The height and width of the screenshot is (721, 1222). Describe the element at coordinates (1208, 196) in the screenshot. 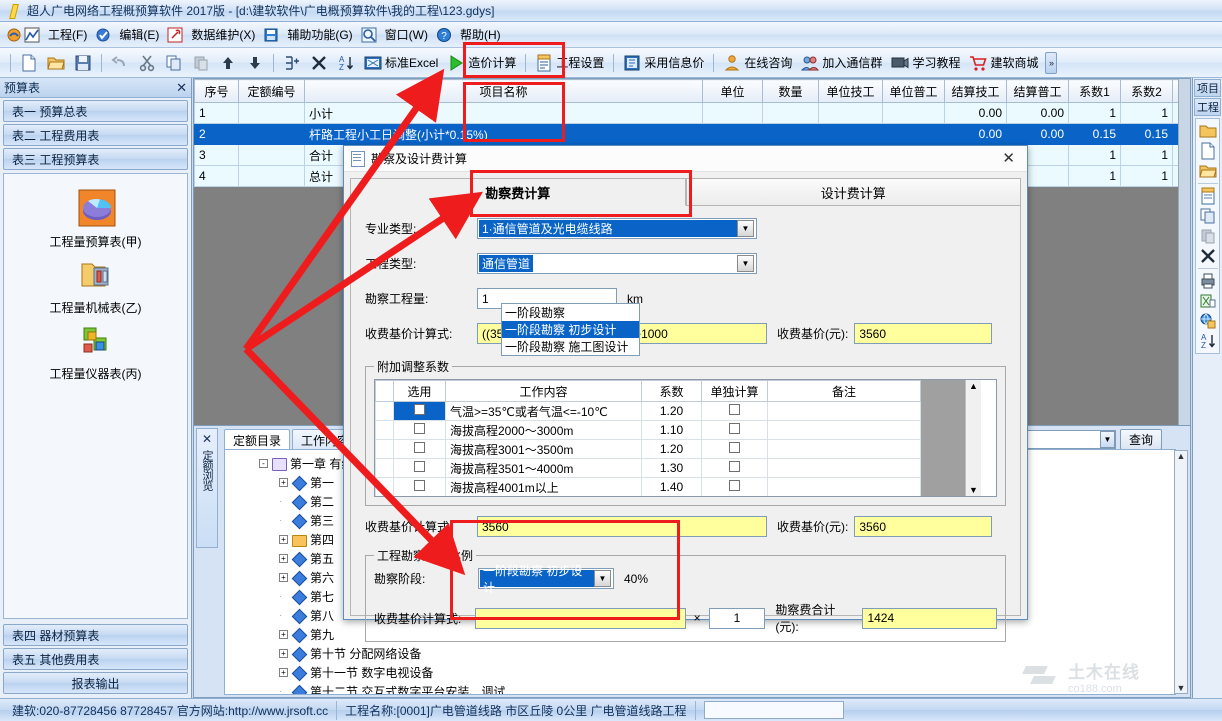

I see `settings-doc-icon` at that location.